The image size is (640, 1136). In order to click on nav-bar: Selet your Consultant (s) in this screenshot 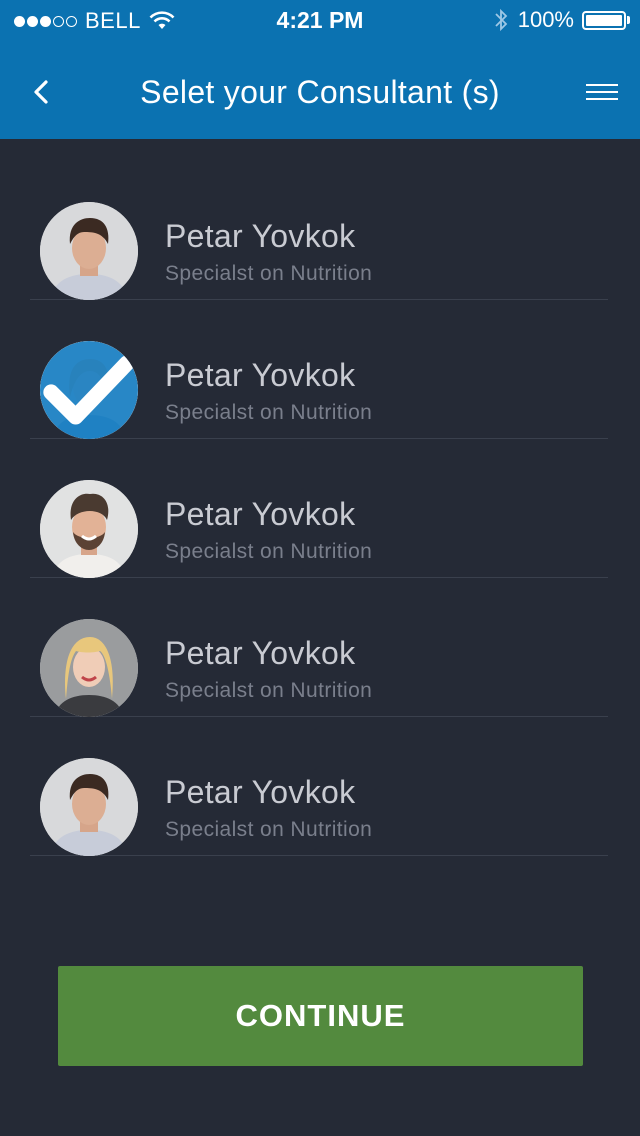, I will do `click(320, 89)`.